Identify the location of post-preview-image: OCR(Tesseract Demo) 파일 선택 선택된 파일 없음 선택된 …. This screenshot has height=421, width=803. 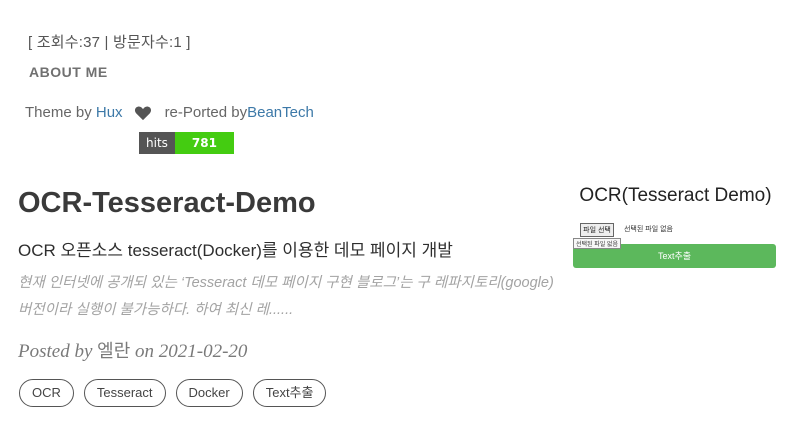
(675, 226).